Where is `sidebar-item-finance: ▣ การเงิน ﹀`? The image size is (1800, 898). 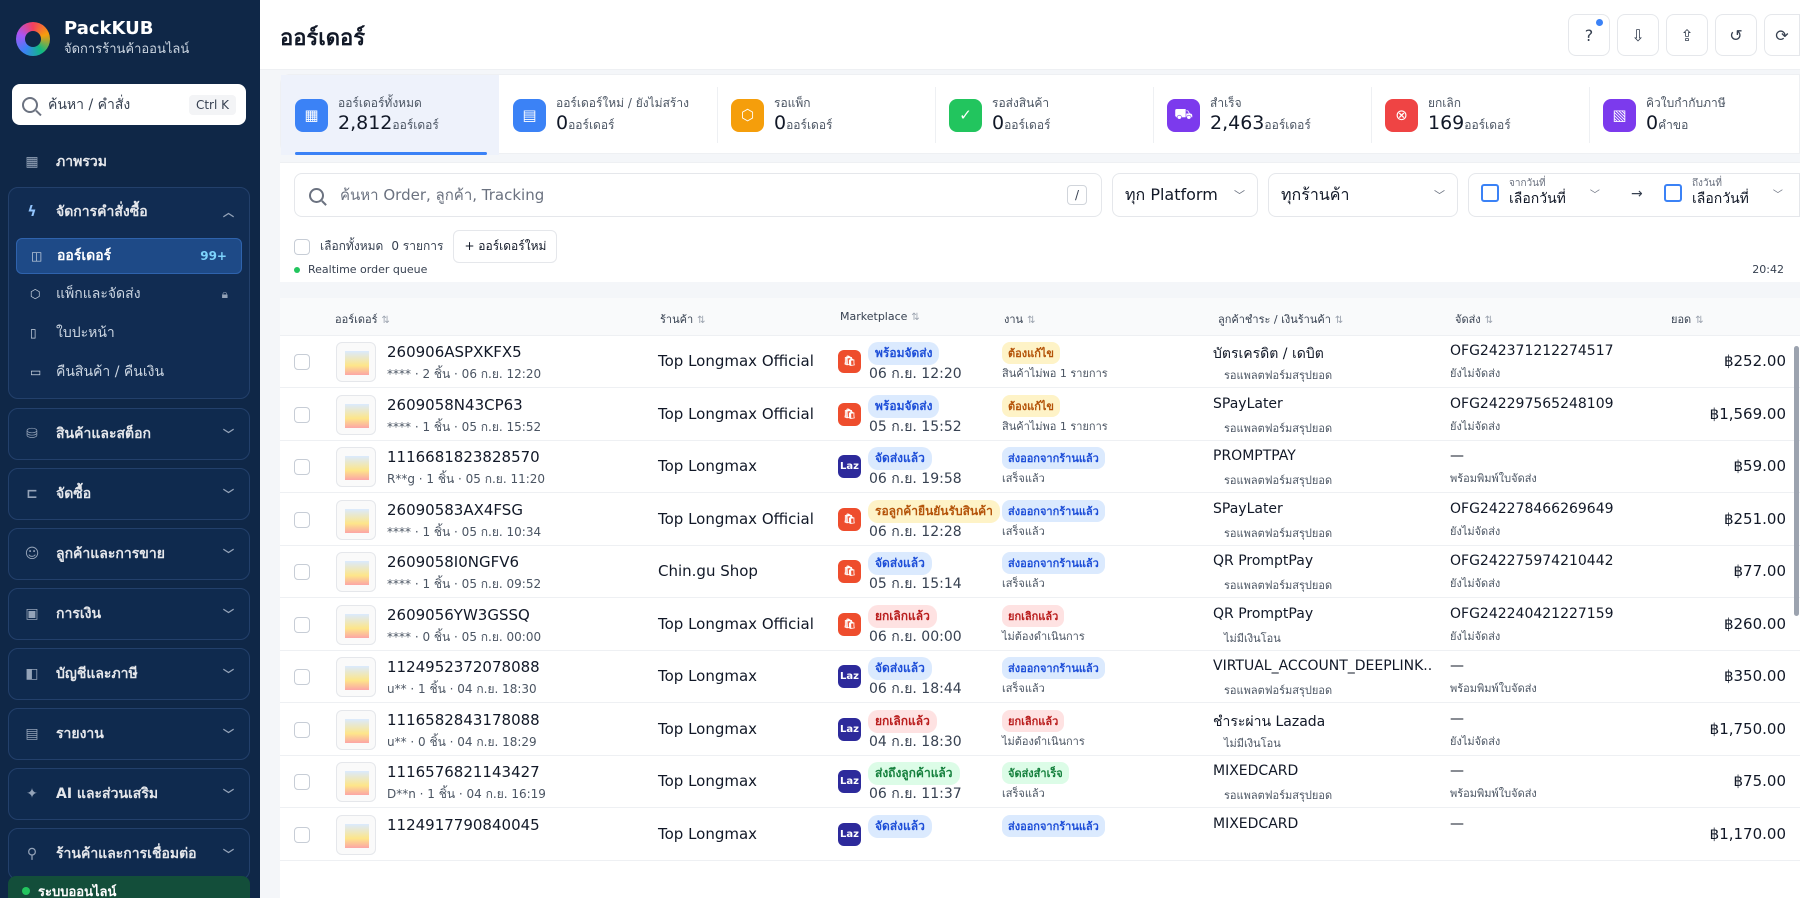 sidebar-item-finance: ▣ การเงิน ﹀ is located at coordinates (129, 614).